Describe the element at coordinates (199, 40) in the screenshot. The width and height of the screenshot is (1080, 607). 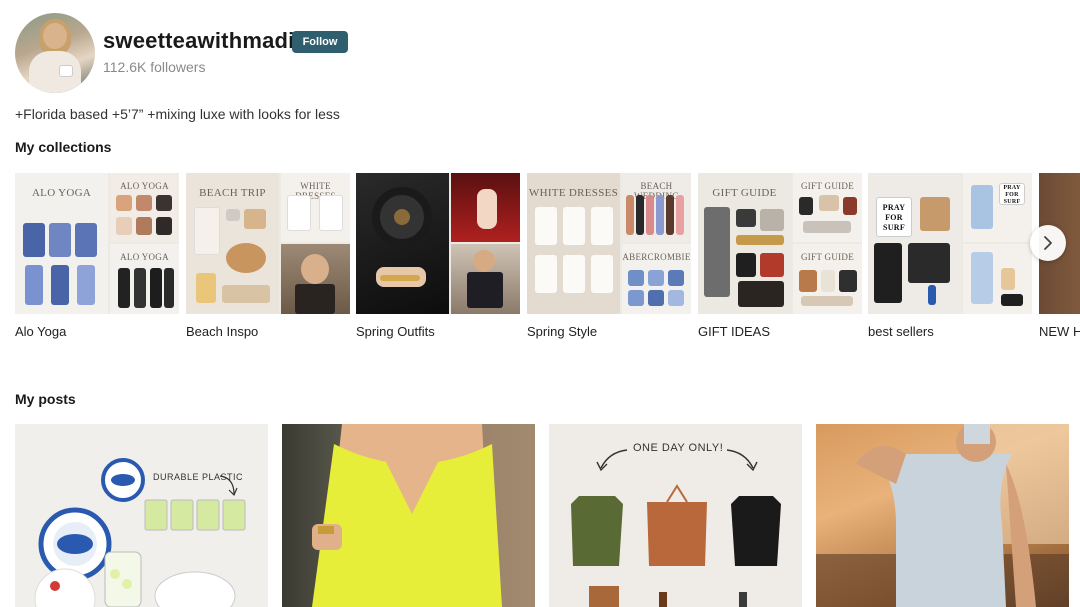
I see `profile-username: sweetteawithmadi` at that location.